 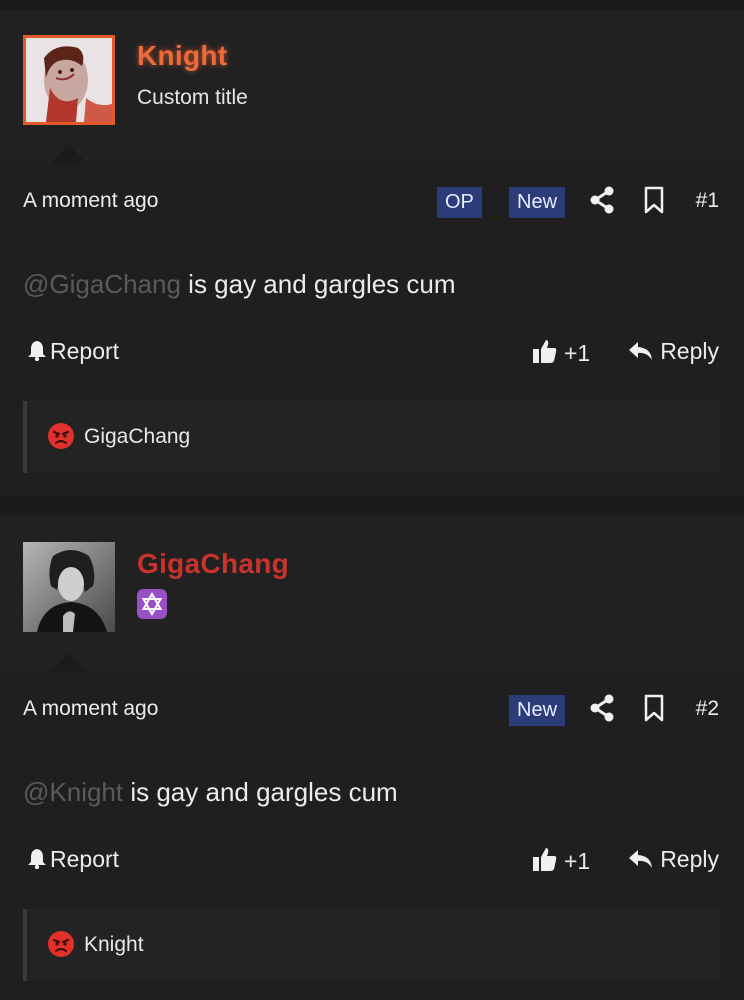 I want to click on reaction-username: GigaChang, so click(x=137, y=437).